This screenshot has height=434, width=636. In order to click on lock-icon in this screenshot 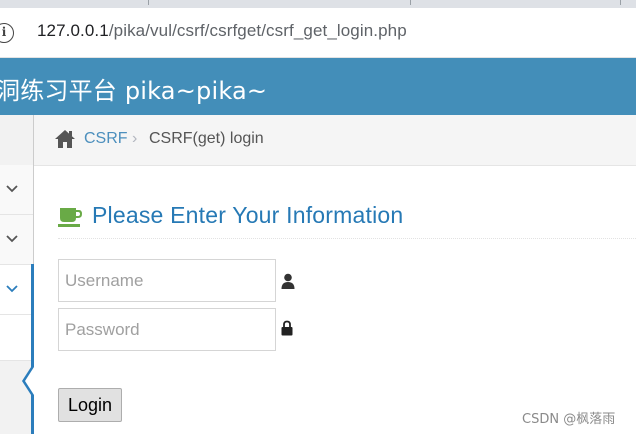, I will do `click(287, 328)`.